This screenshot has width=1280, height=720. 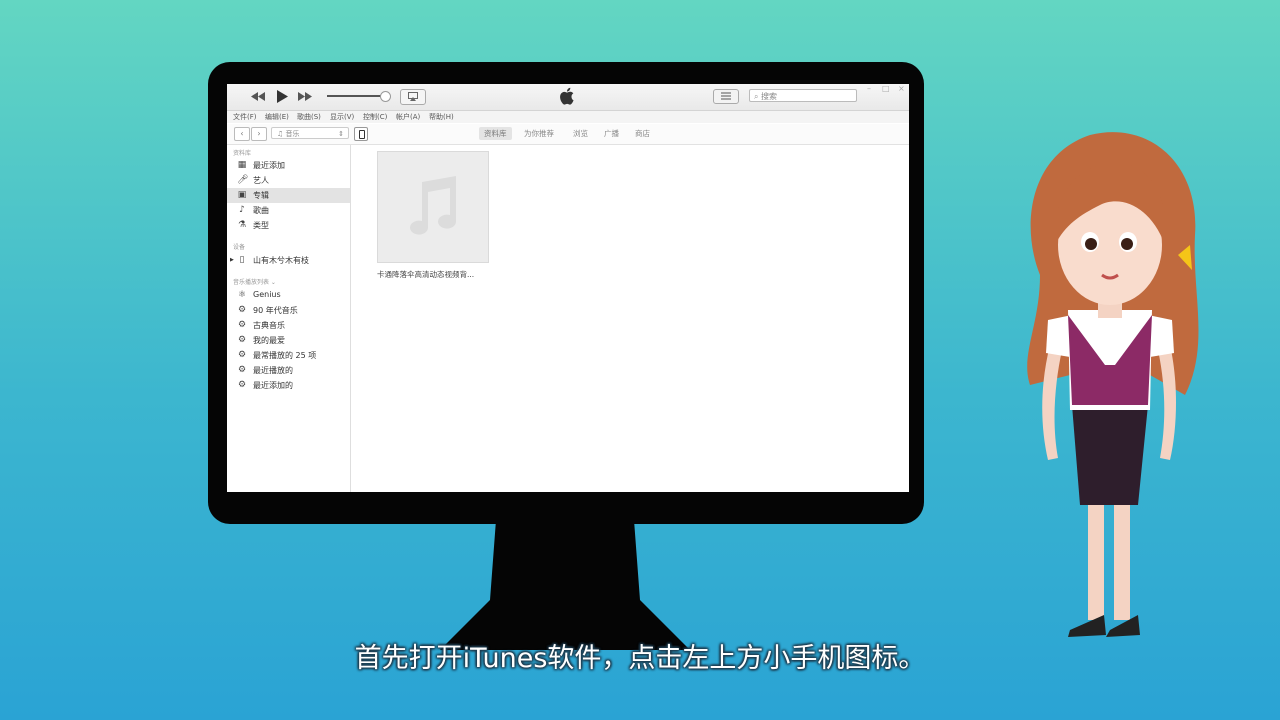 I want to click on playlists-heading: 音乐播放列表 ⌄, so click(x=254, y=281).